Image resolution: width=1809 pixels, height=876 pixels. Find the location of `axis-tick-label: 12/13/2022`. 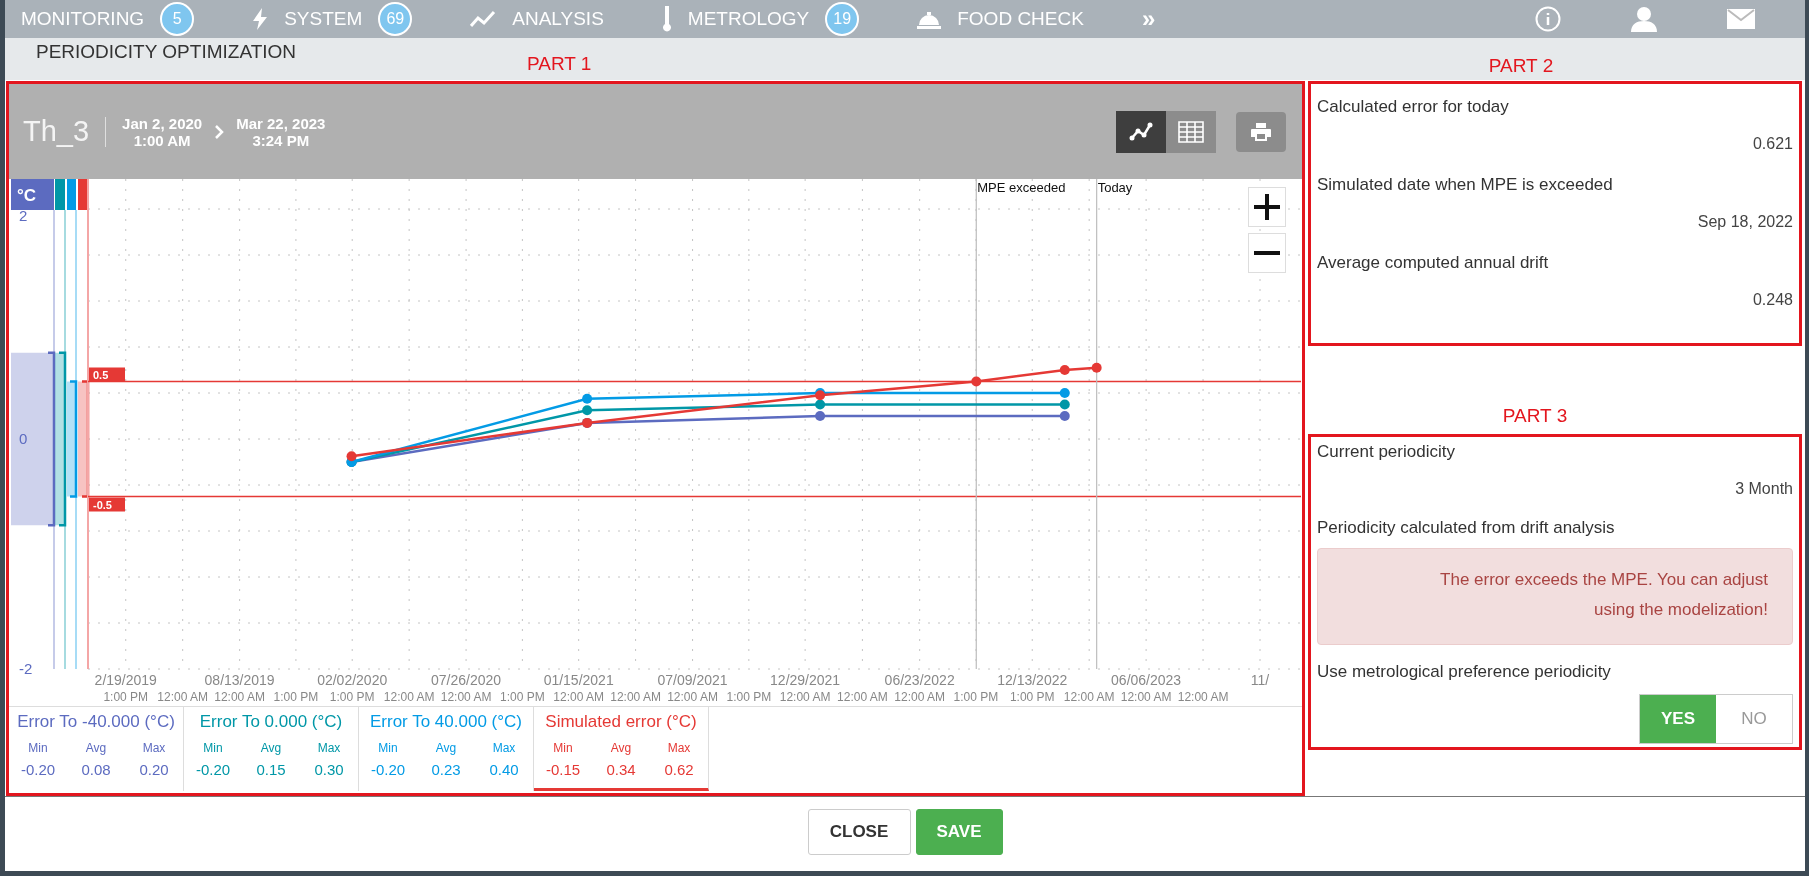

axis-tick-label: 12/13/2022 is located at coordinates (1032, 680).